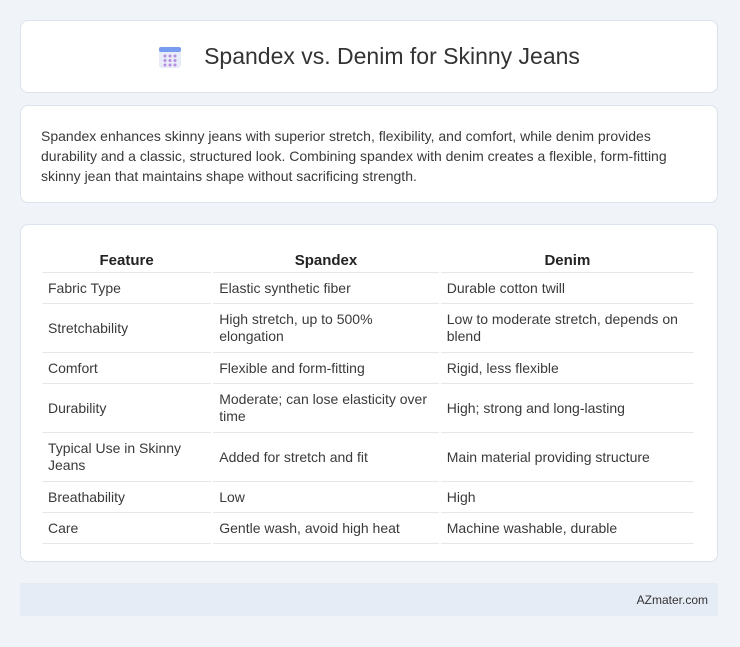  I want to click on table-row: Breathability Low High, so click(368, 497).